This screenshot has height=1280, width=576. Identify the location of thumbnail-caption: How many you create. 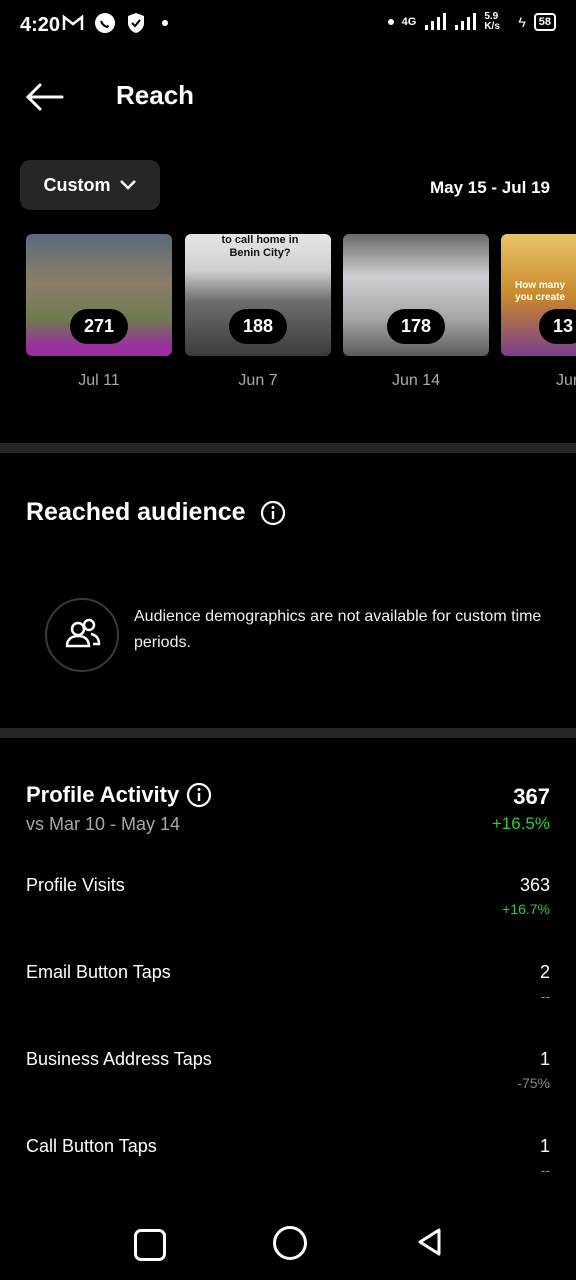
(540, 291).